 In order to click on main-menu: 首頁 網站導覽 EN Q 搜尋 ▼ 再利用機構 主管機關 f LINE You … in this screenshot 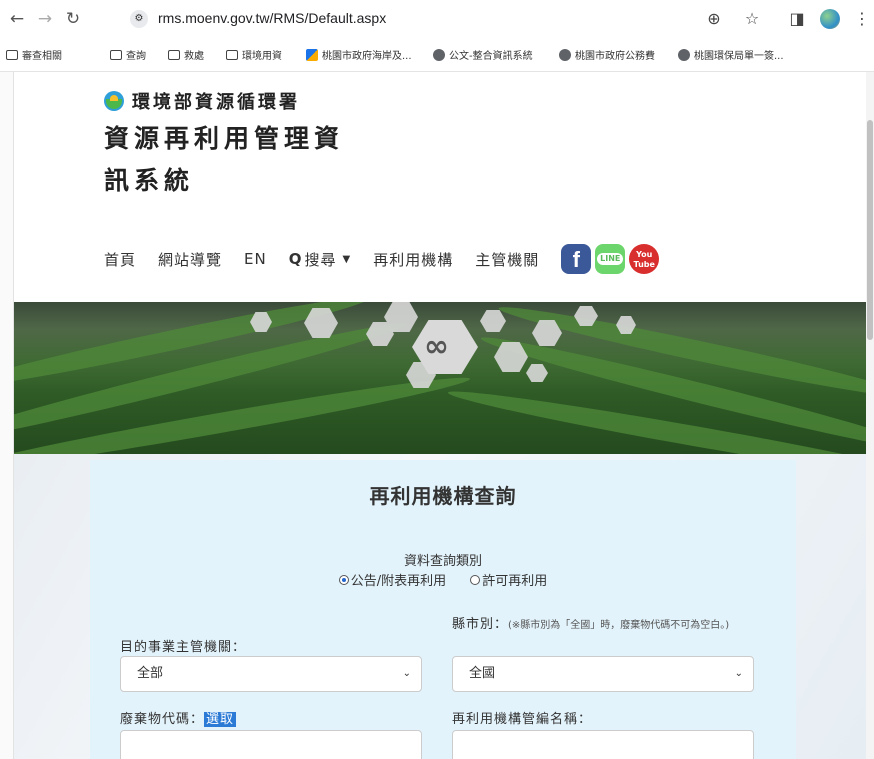, I will do `click(382, 259)`.